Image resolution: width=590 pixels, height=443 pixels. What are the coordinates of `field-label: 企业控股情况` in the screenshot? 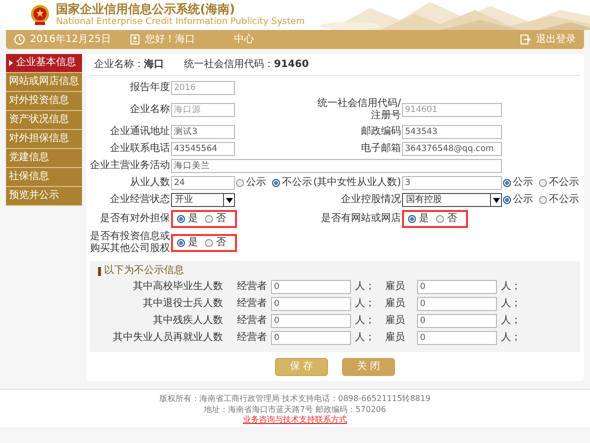 It's located at (370, 200).